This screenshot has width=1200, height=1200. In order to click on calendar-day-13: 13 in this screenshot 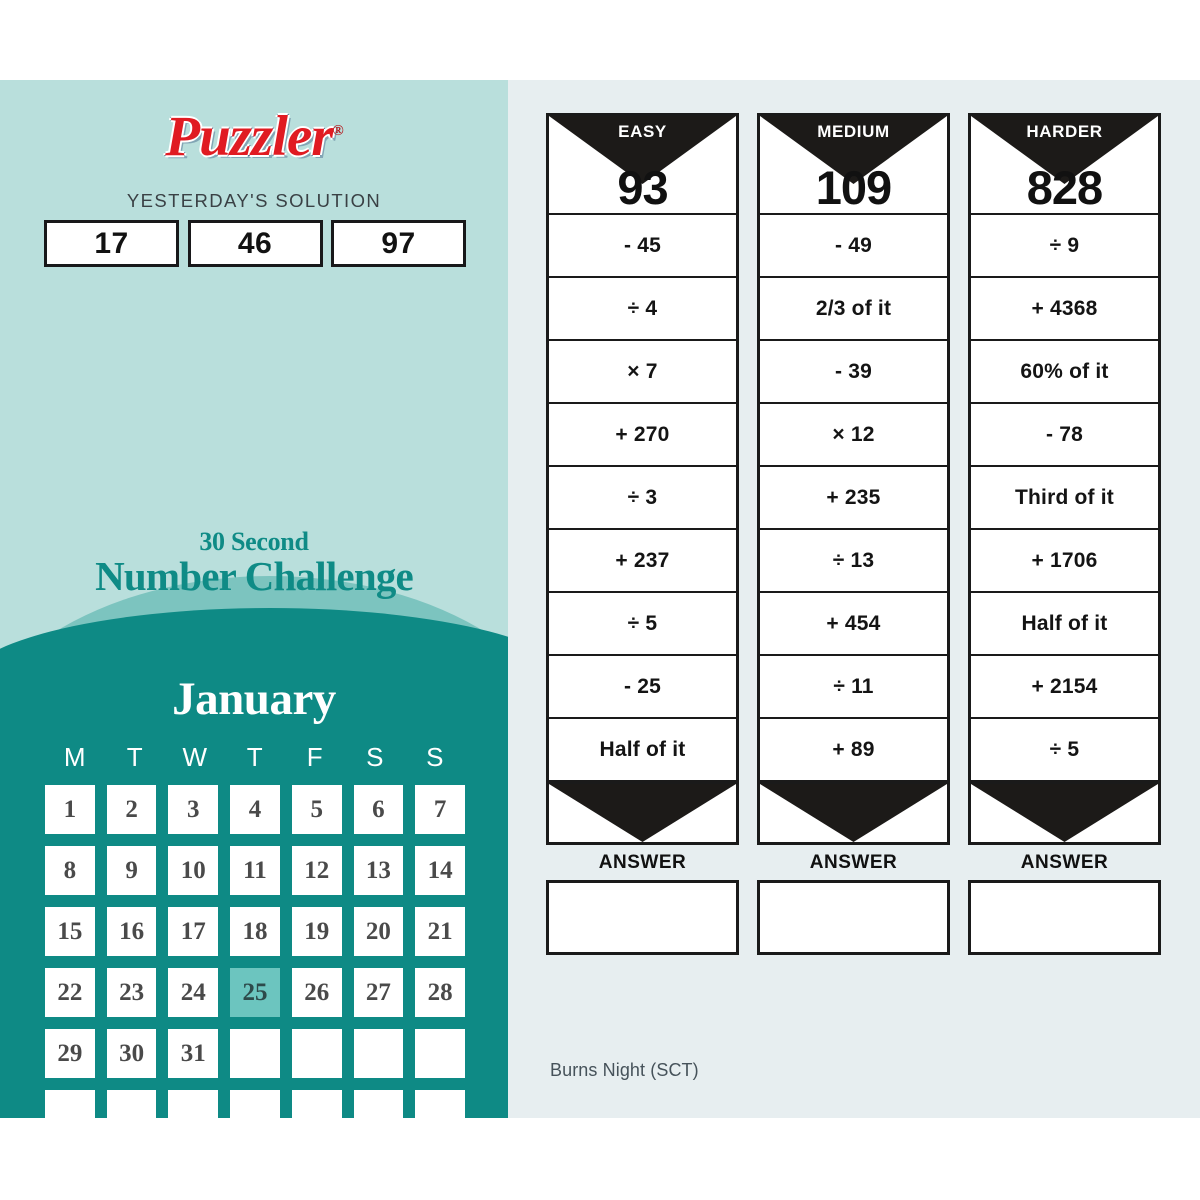, I will do `click(378, 870)`.